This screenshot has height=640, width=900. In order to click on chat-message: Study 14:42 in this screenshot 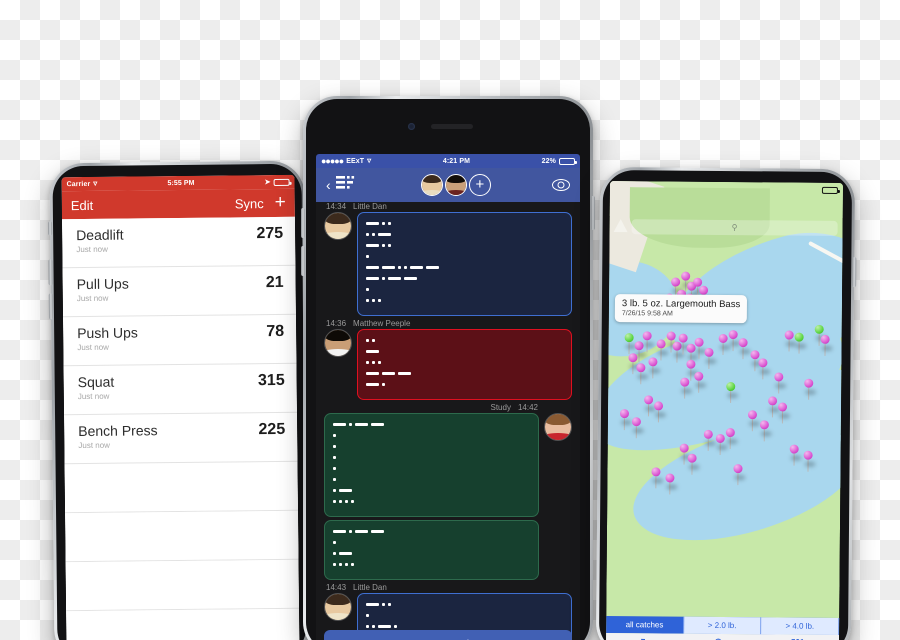, I will do `click(448, 460)`.